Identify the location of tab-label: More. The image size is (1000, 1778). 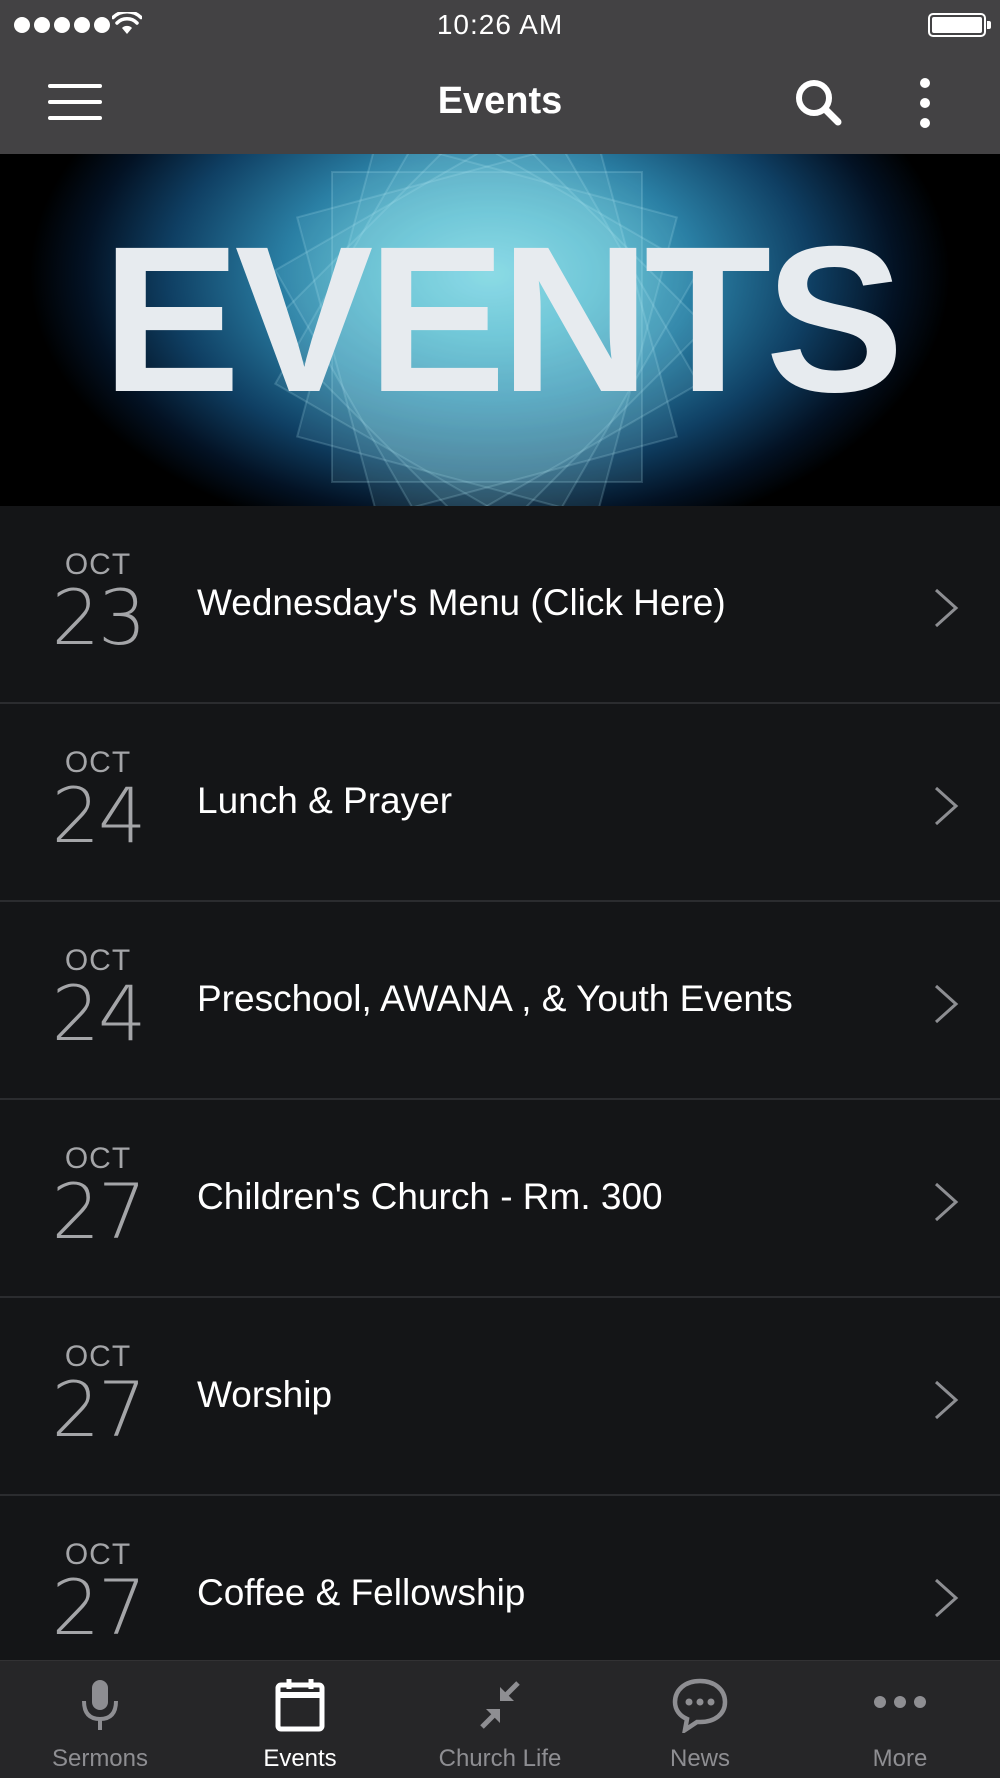
(900, 1758).